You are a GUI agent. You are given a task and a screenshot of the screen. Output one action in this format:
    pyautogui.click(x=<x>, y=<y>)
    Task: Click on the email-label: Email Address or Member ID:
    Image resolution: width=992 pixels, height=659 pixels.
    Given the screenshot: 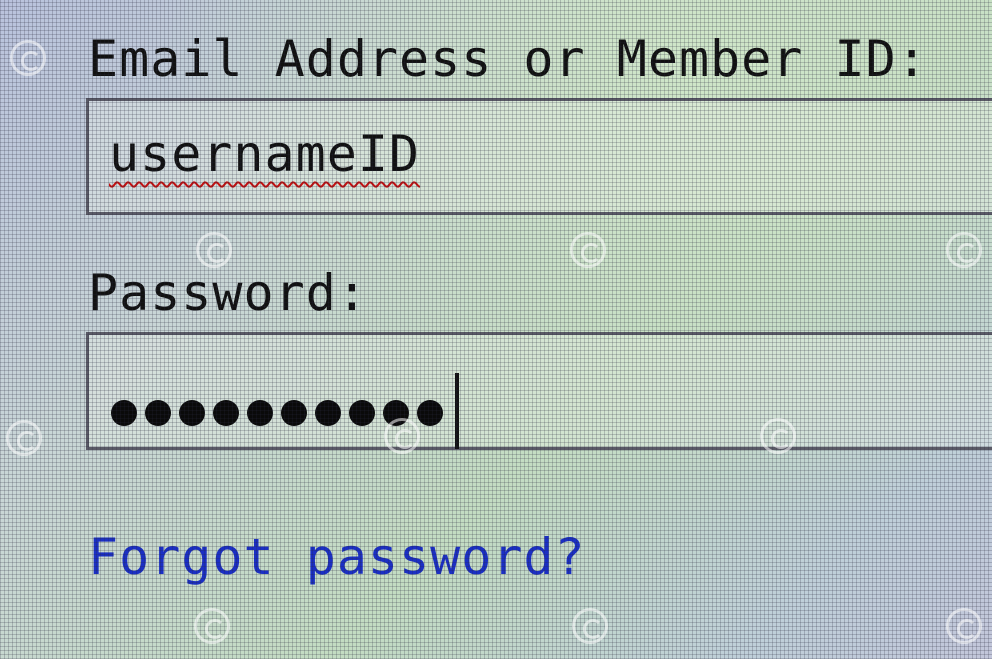 What is the action you would take?
    pyautogui.click(x=508, y=59)
    